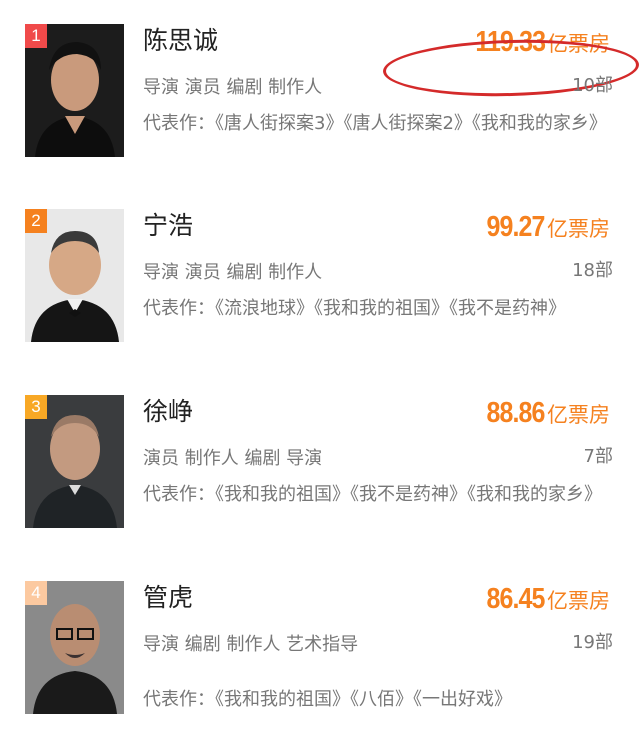 The height and width of the screenshot is (748, 641). What do you see at coordinates (598, 456) in the screenshot?
I see `film-count: 7部` at bounding box center [598, 456].